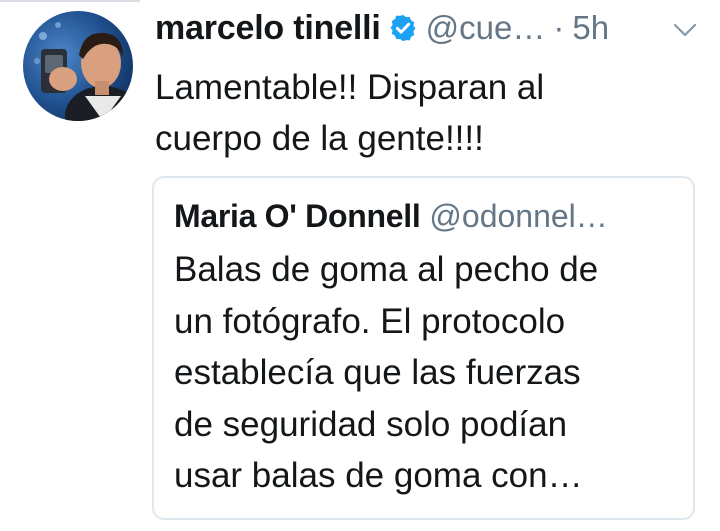 Image resolution: width=720 pixels, height=531 pixels. I want to click on avatar, so click(78, 66).